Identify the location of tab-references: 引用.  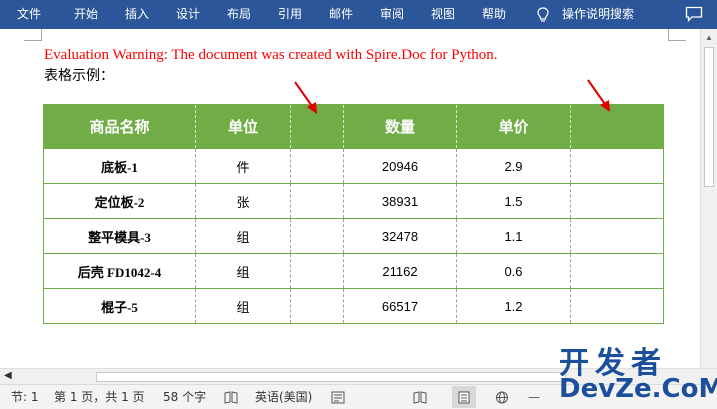
(290, 14).